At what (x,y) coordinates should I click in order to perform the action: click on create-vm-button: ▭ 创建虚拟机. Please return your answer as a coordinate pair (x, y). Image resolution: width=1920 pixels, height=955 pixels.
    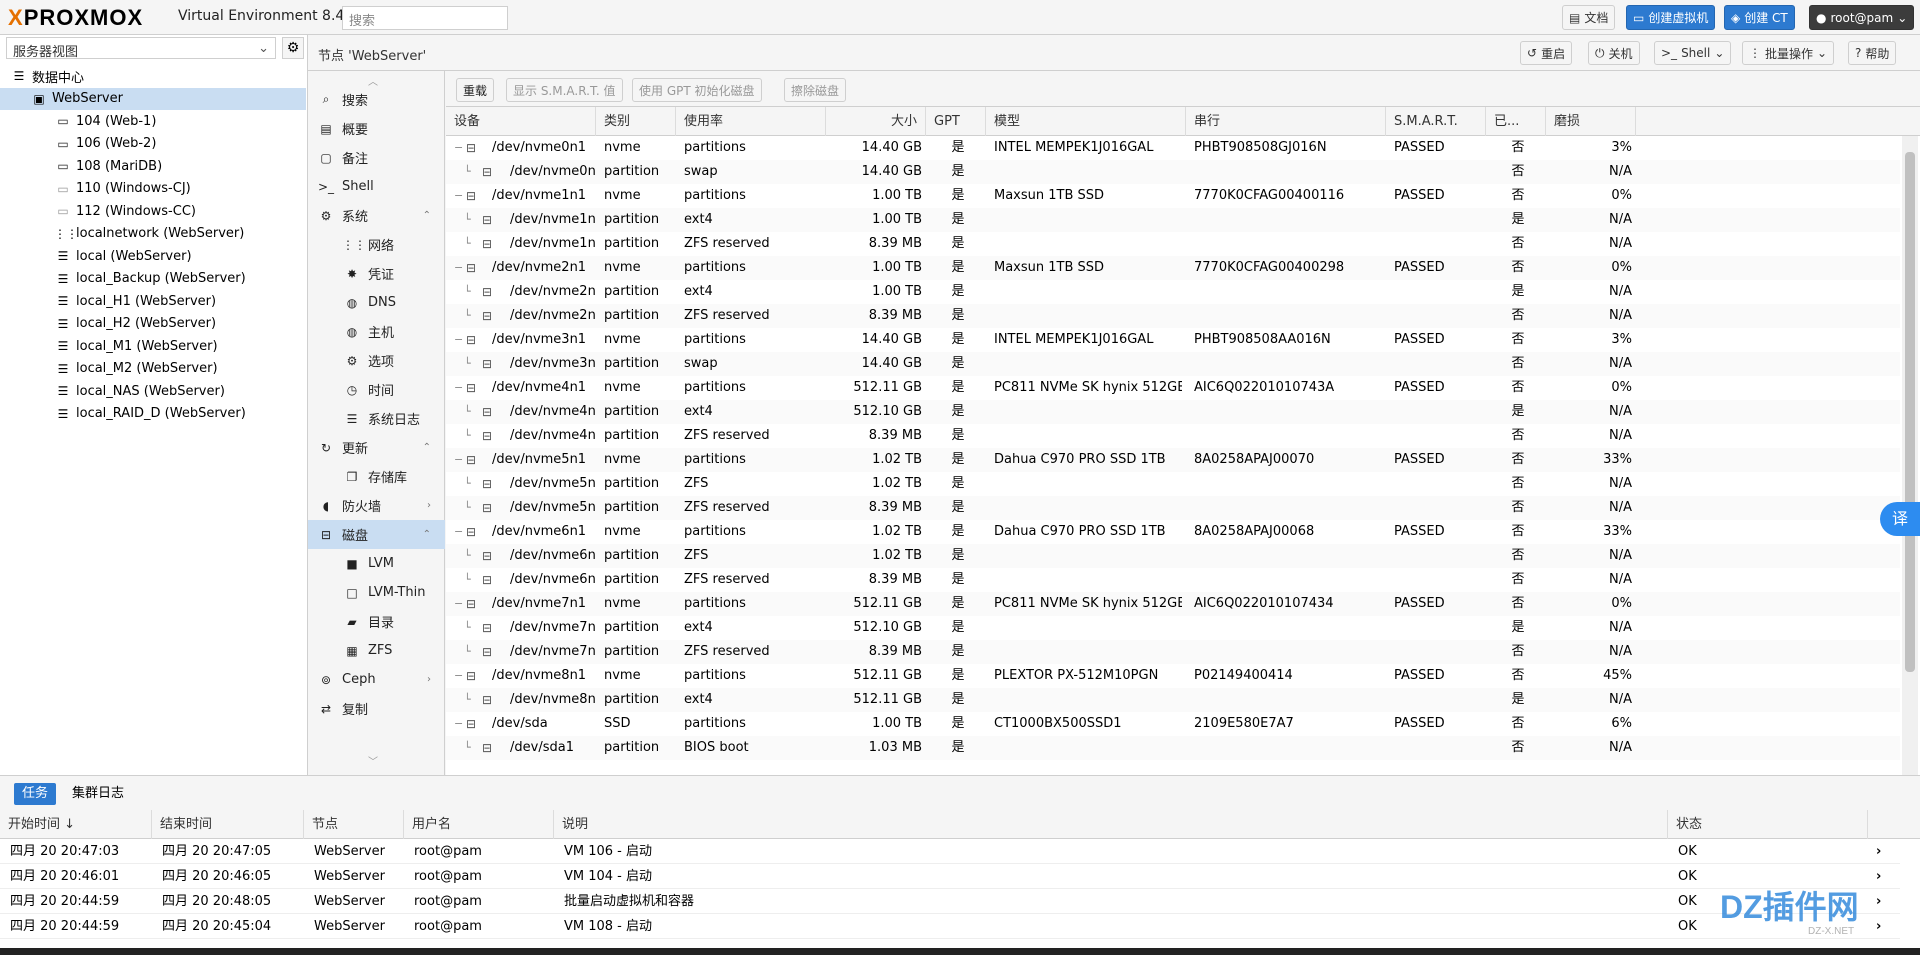
    Looking at the image, I should click on (1671, 17).